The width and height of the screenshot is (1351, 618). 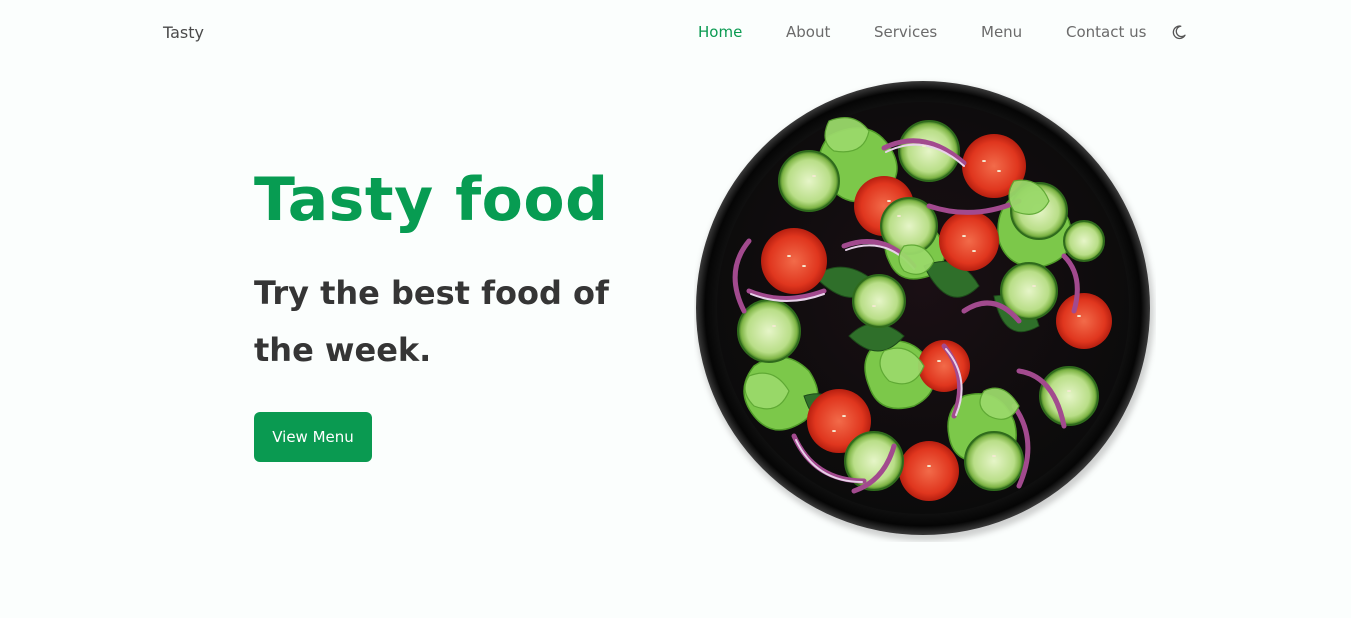 I want to click on moon-icon, so click(x=1179, y=32).